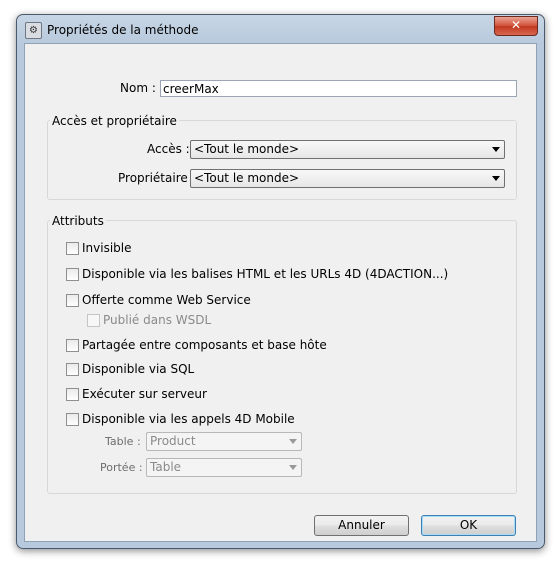  I want to click on shared-label: Partagée entre composants et base hôte, so click(204, 345).